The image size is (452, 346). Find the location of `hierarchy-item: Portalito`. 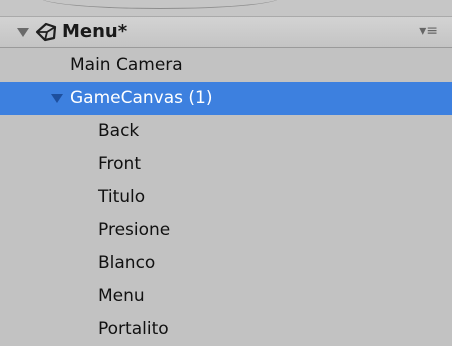

hierarchy-item: Portalito is located at coordinates (226, 329).